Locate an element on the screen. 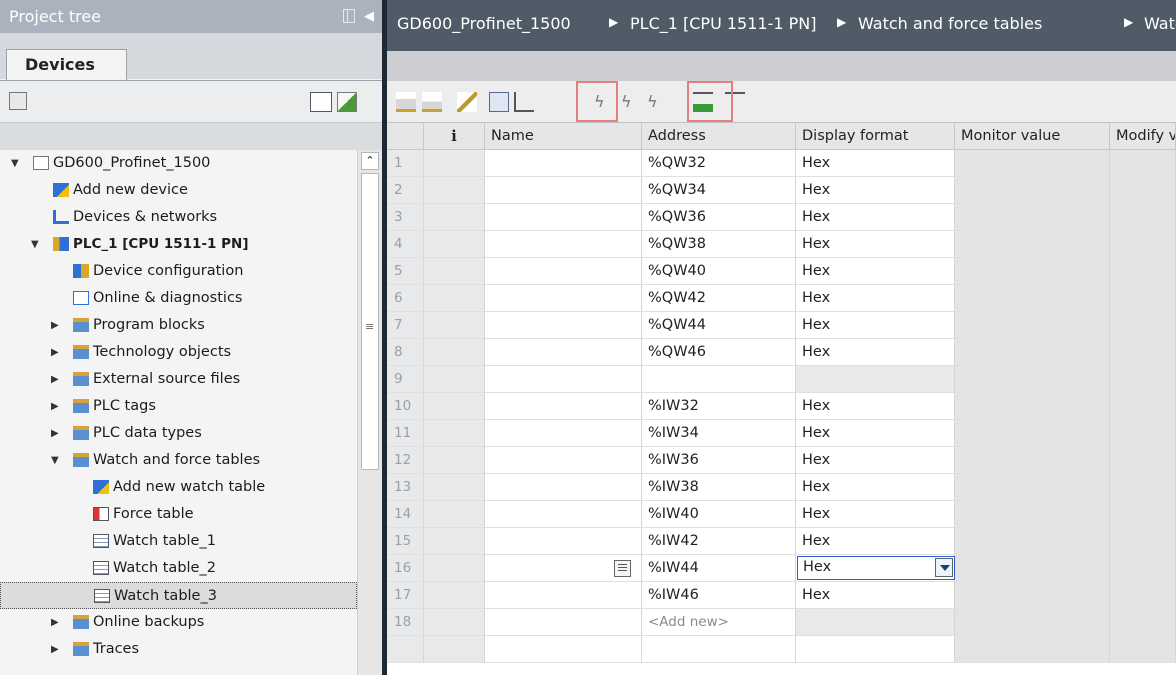  tree-item: ▼ GD600_Profinet_1500 is located at coordinates (178, 163).